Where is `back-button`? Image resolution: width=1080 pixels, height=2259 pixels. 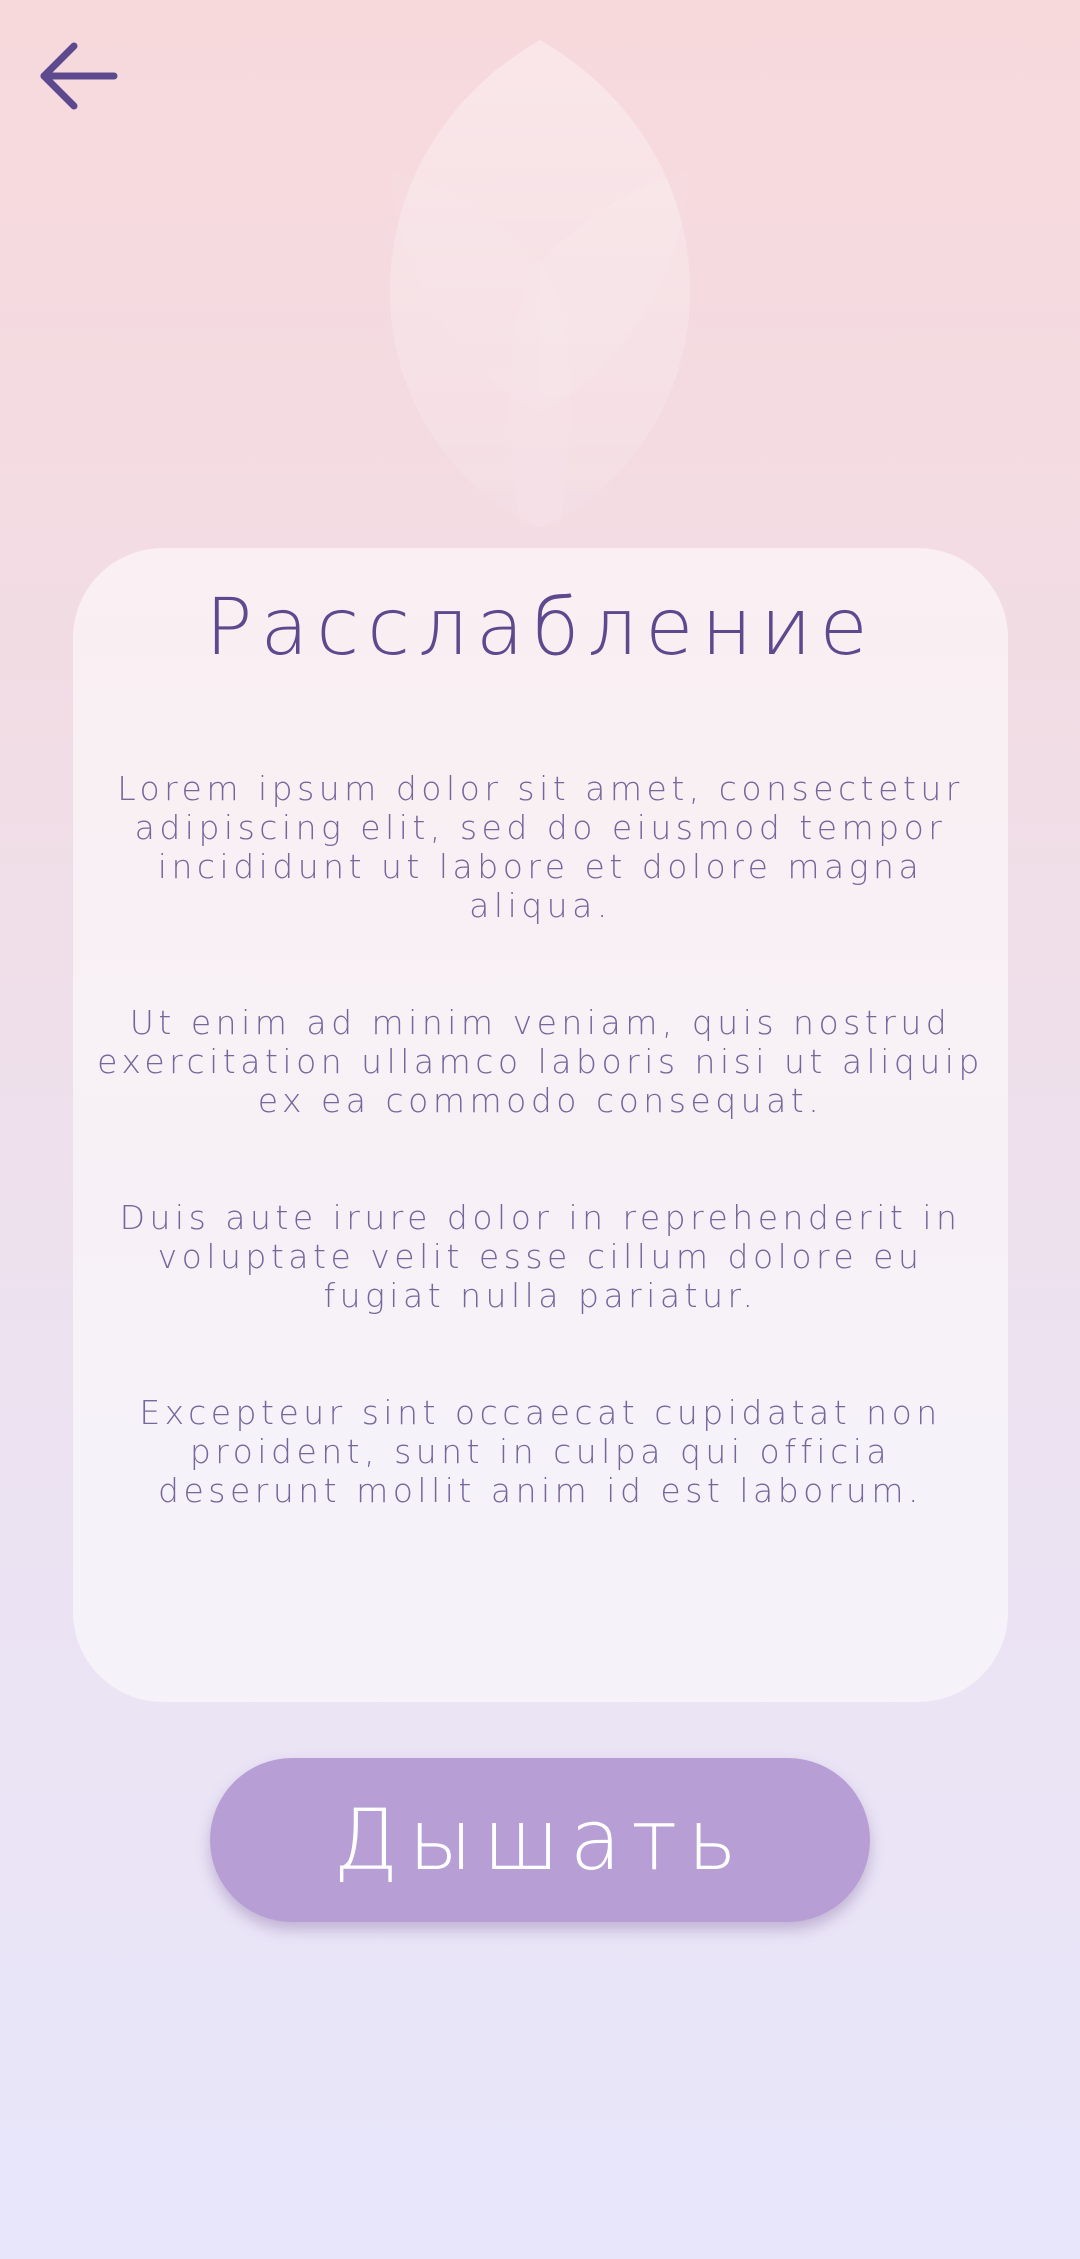
back-button is located at coordinates (79, 76).